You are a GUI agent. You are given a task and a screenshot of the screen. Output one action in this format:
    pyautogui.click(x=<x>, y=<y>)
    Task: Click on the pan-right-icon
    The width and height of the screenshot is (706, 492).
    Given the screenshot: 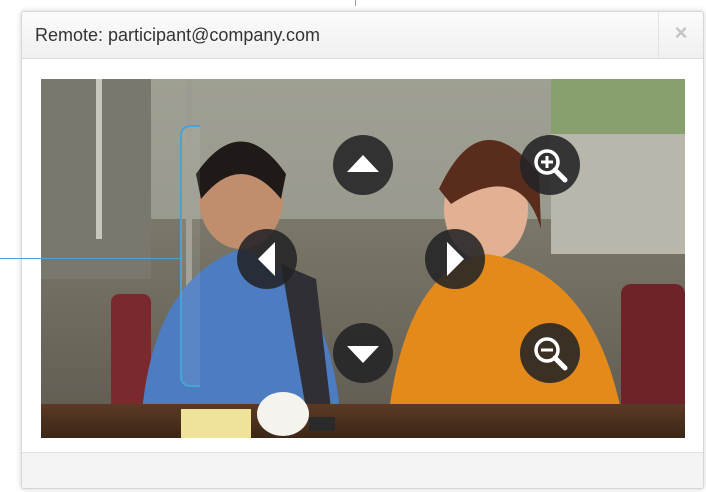 What is the action you would take?
    pyautogui.click(x=455, y=259)
    